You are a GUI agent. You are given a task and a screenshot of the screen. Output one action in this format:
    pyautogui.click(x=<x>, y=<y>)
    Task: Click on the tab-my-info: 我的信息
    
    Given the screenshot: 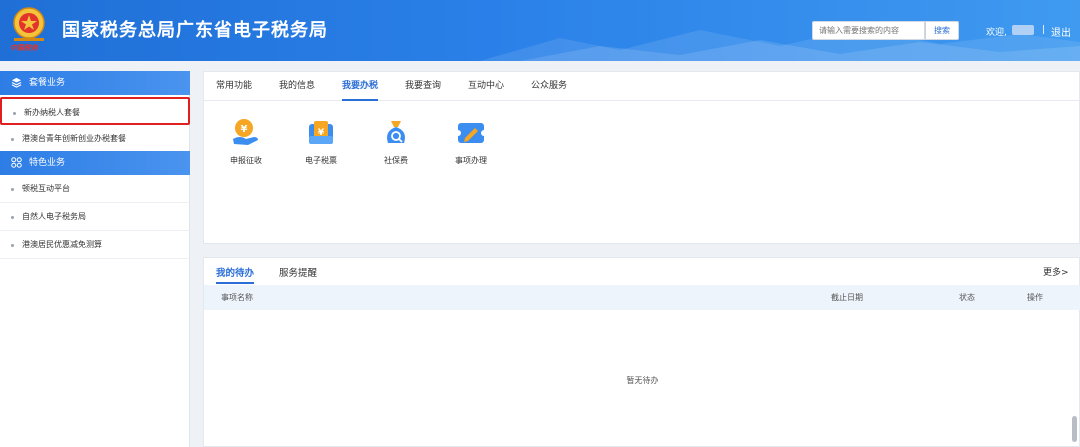 What is the action you would take?
    pyautogui.click(x=297, y=86)
    